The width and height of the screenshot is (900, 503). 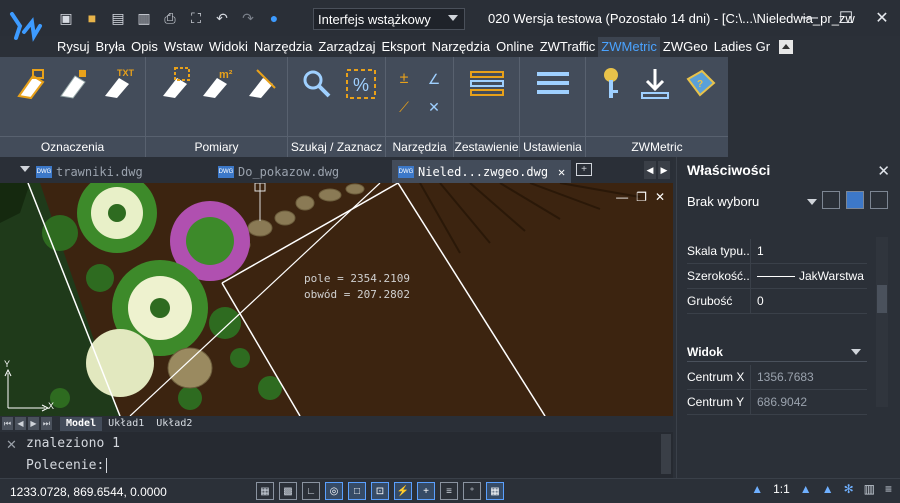 I want to click on doc-tab-nieledwia: DWG Nieled...zwgeo.dwg ✕, so click(x=482, y=171).